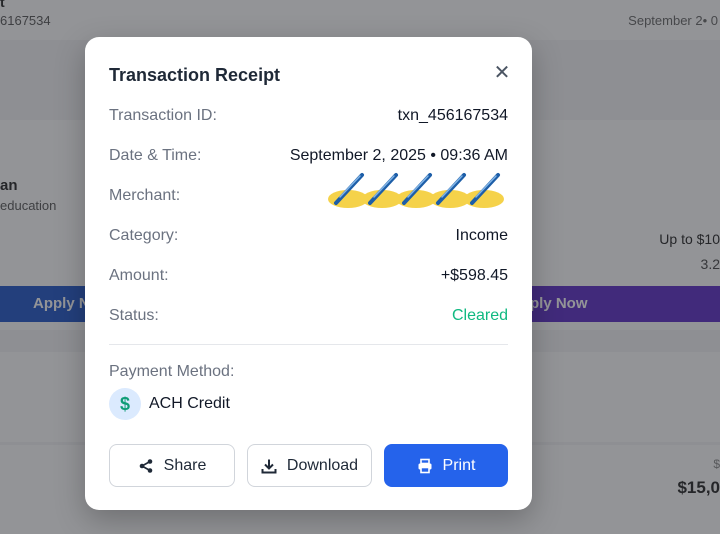 The image size is (720, 534). I want to click on dollar-icon: $, so click(125, 404).